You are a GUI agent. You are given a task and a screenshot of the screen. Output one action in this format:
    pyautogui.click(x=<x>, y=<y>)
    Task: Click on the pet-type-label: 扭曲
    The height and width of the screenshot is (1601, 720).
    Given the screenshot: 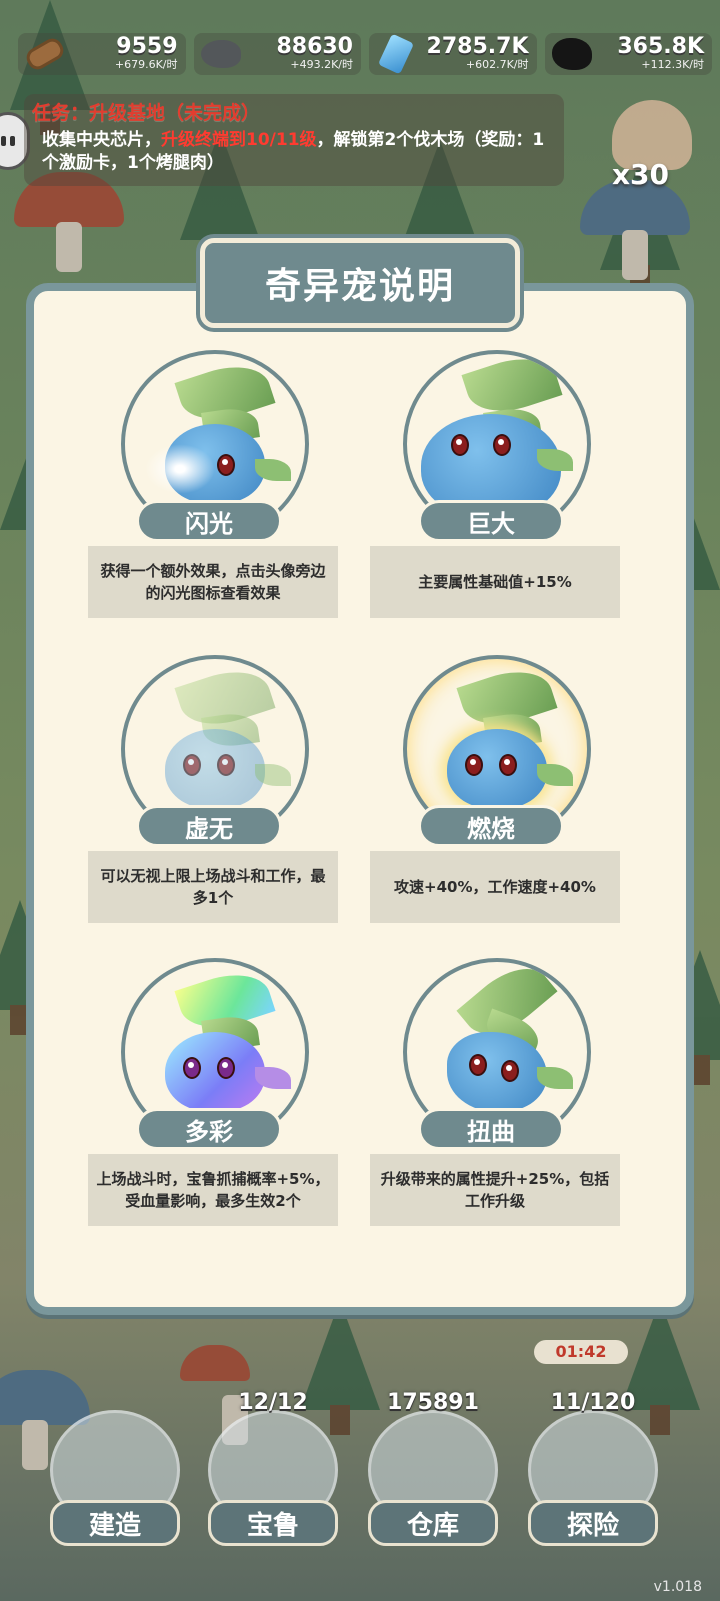 What is the action you would take?
    pyautogui.click(x=491, y=1129)
    